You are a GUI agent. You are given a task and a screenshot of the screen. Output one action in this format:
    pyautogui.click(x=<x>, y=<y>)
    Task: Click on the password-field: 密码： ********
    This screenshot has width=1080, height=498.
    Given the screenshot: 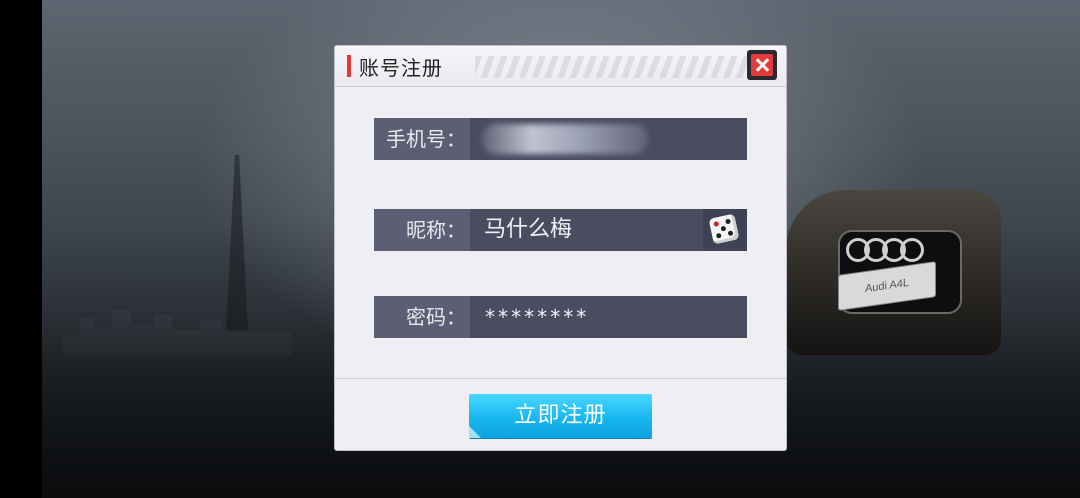 What is the action you would take?
    pyautogui.click(x=560, y=317)
    